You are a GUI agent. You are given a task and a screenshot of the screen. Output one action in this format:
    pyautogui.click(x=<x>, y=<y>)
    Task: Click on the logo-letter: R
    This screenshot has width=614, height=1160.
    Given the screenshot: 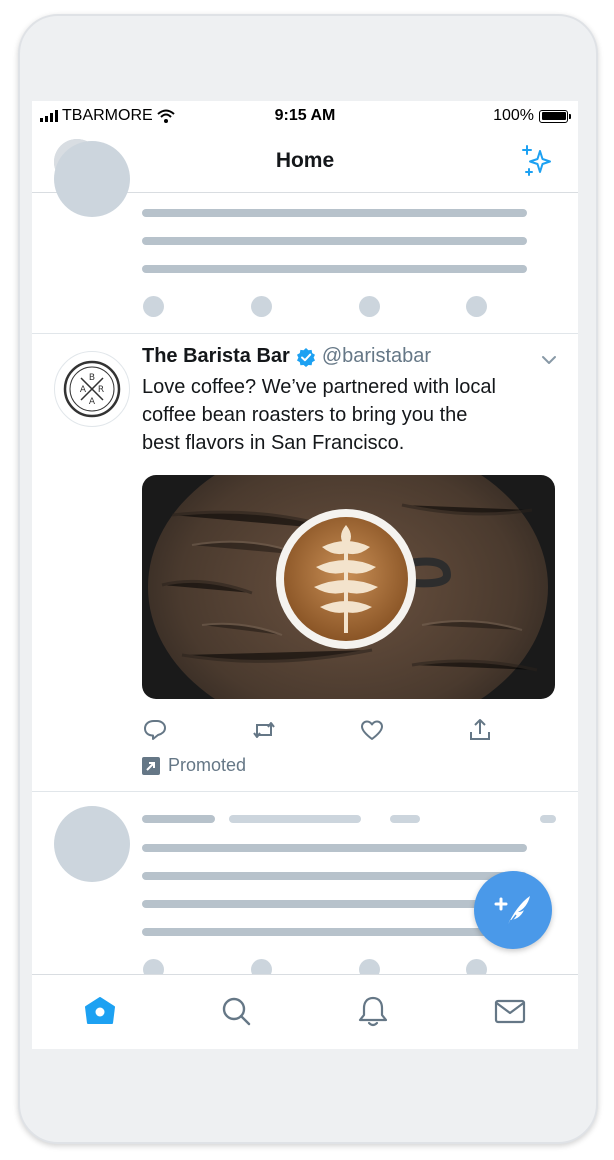 What is the action you would take?
    pyautogui.click(x=101, y=390)
    